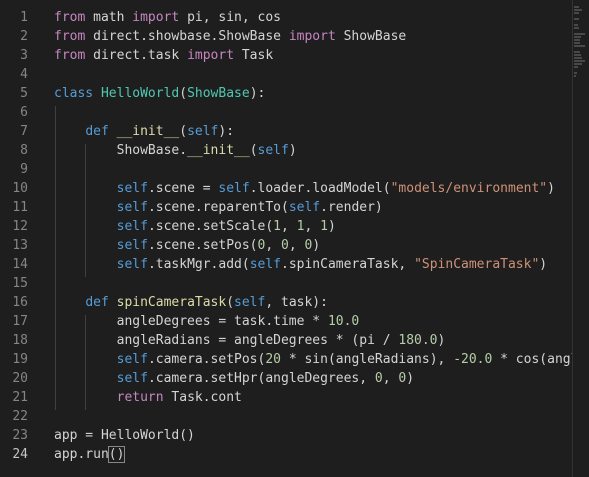  What do you see at coordinates (24, 112) in the screenshot?
I see `line-number: 6` at bounding box center [24, 112].